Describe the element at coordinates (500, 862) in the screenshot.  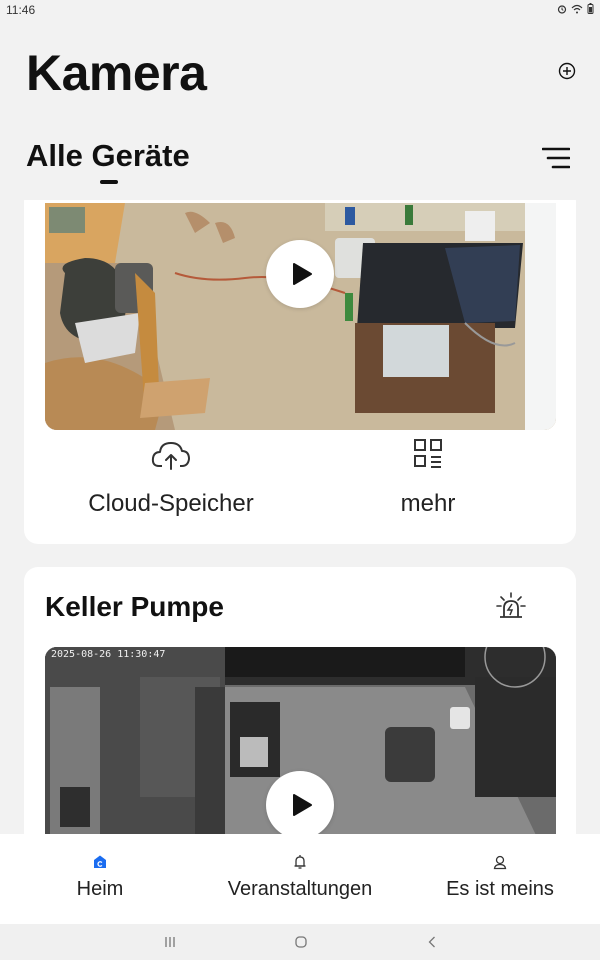
I see `profile-icon` at that location.